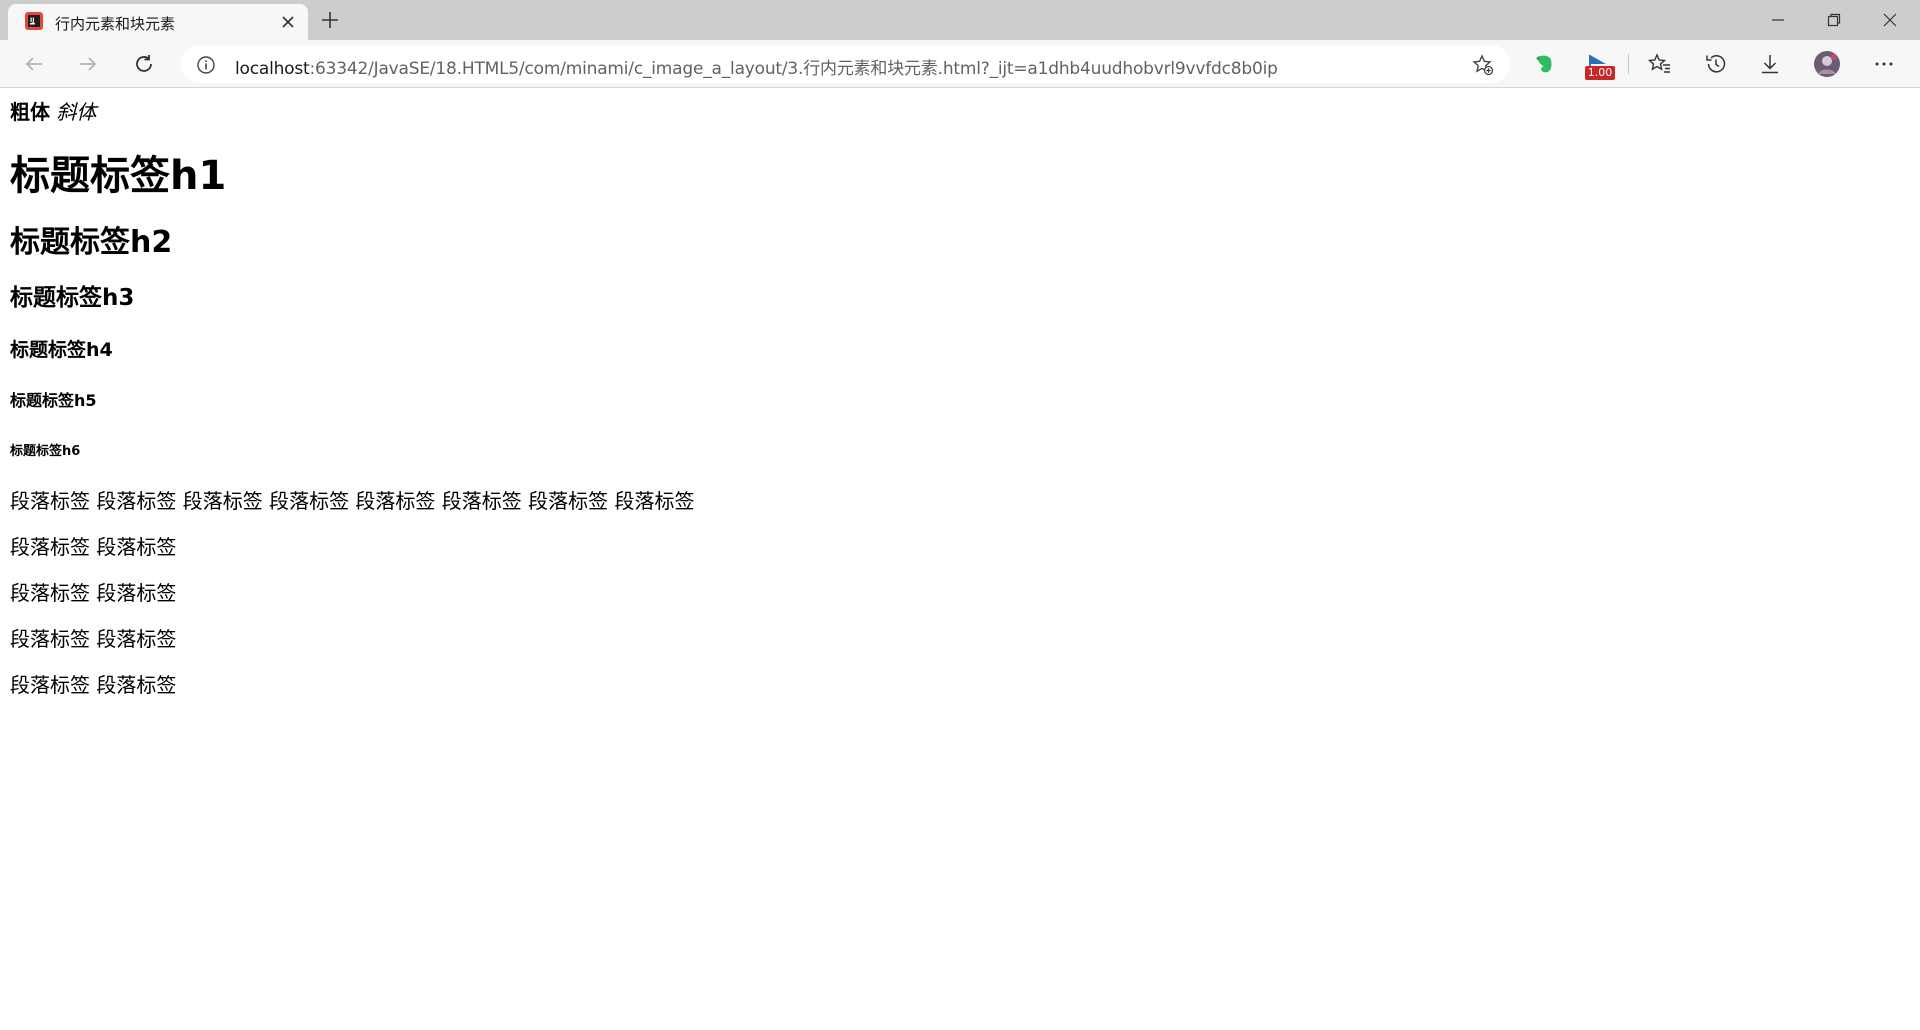 The height and width of the screenshot is (1030, 1920). Describe the element at coordinates (115, 24) in the screenshot. I see `tab-title: 行内元素和块元素` at that location.